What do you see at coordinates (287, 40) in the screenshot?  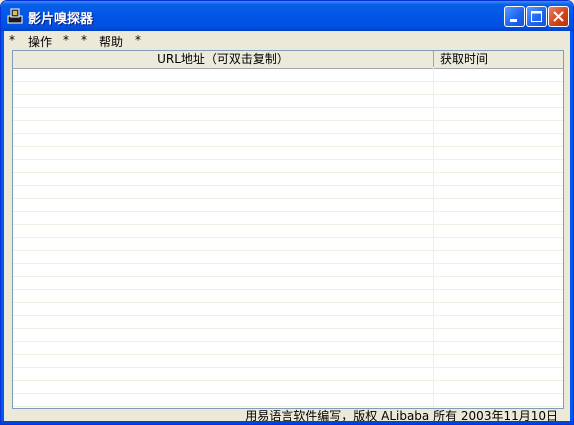 I see `menu-bar: * 操作 * * 帮助 *` at bounding box center [287, 40].